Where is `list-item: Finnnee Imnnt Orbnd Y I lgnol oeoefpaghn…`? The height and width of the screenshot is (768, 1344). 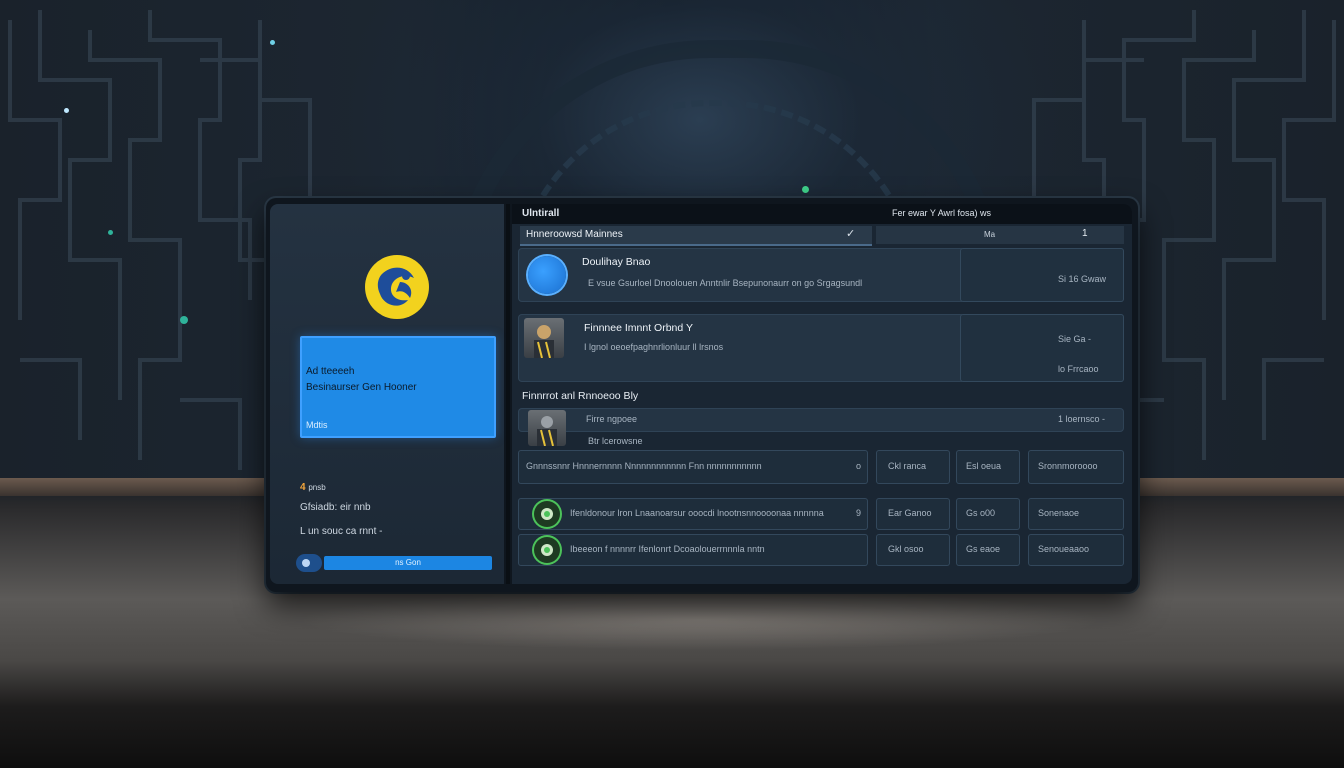
list-item: Finnnee Imnnt Orbnd Y I lgnol oeoefpaghn… is located at coordinates (821, 348).